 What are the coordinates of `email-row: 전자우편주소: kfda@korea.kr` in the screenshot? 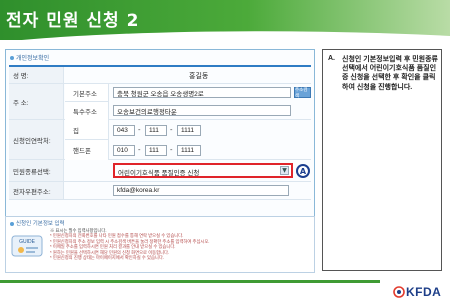 It's located at (160, 191).